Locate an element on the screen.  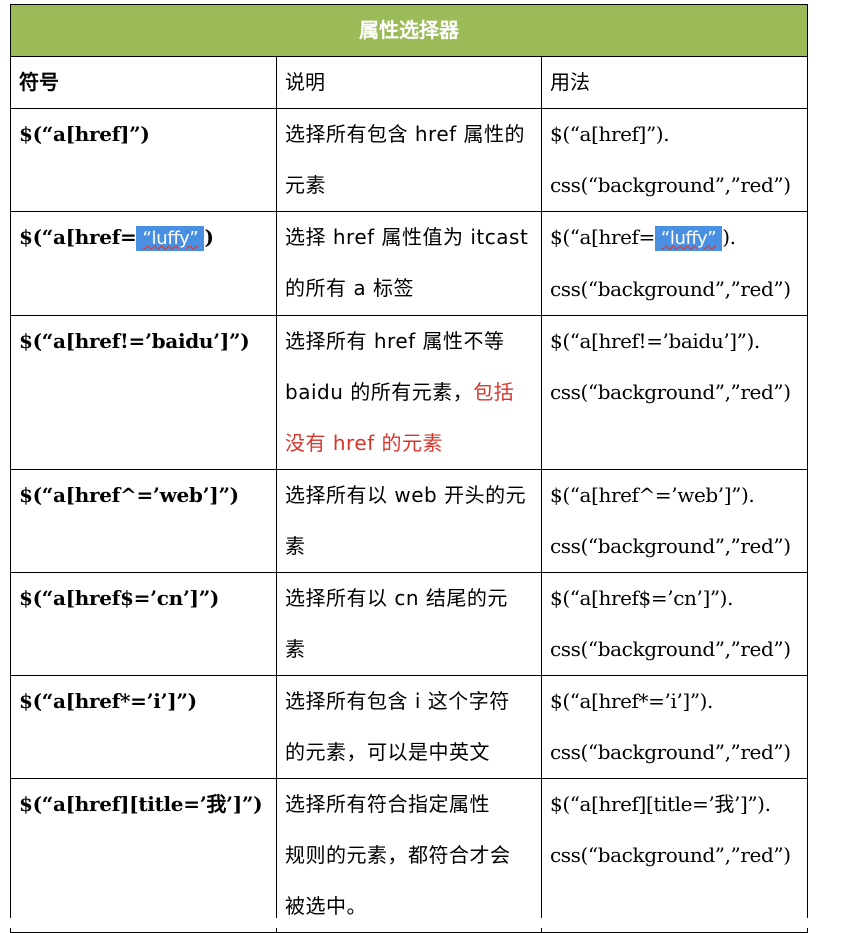
header-row: 符号 说明 用法 is located at coordinates (409, 82).